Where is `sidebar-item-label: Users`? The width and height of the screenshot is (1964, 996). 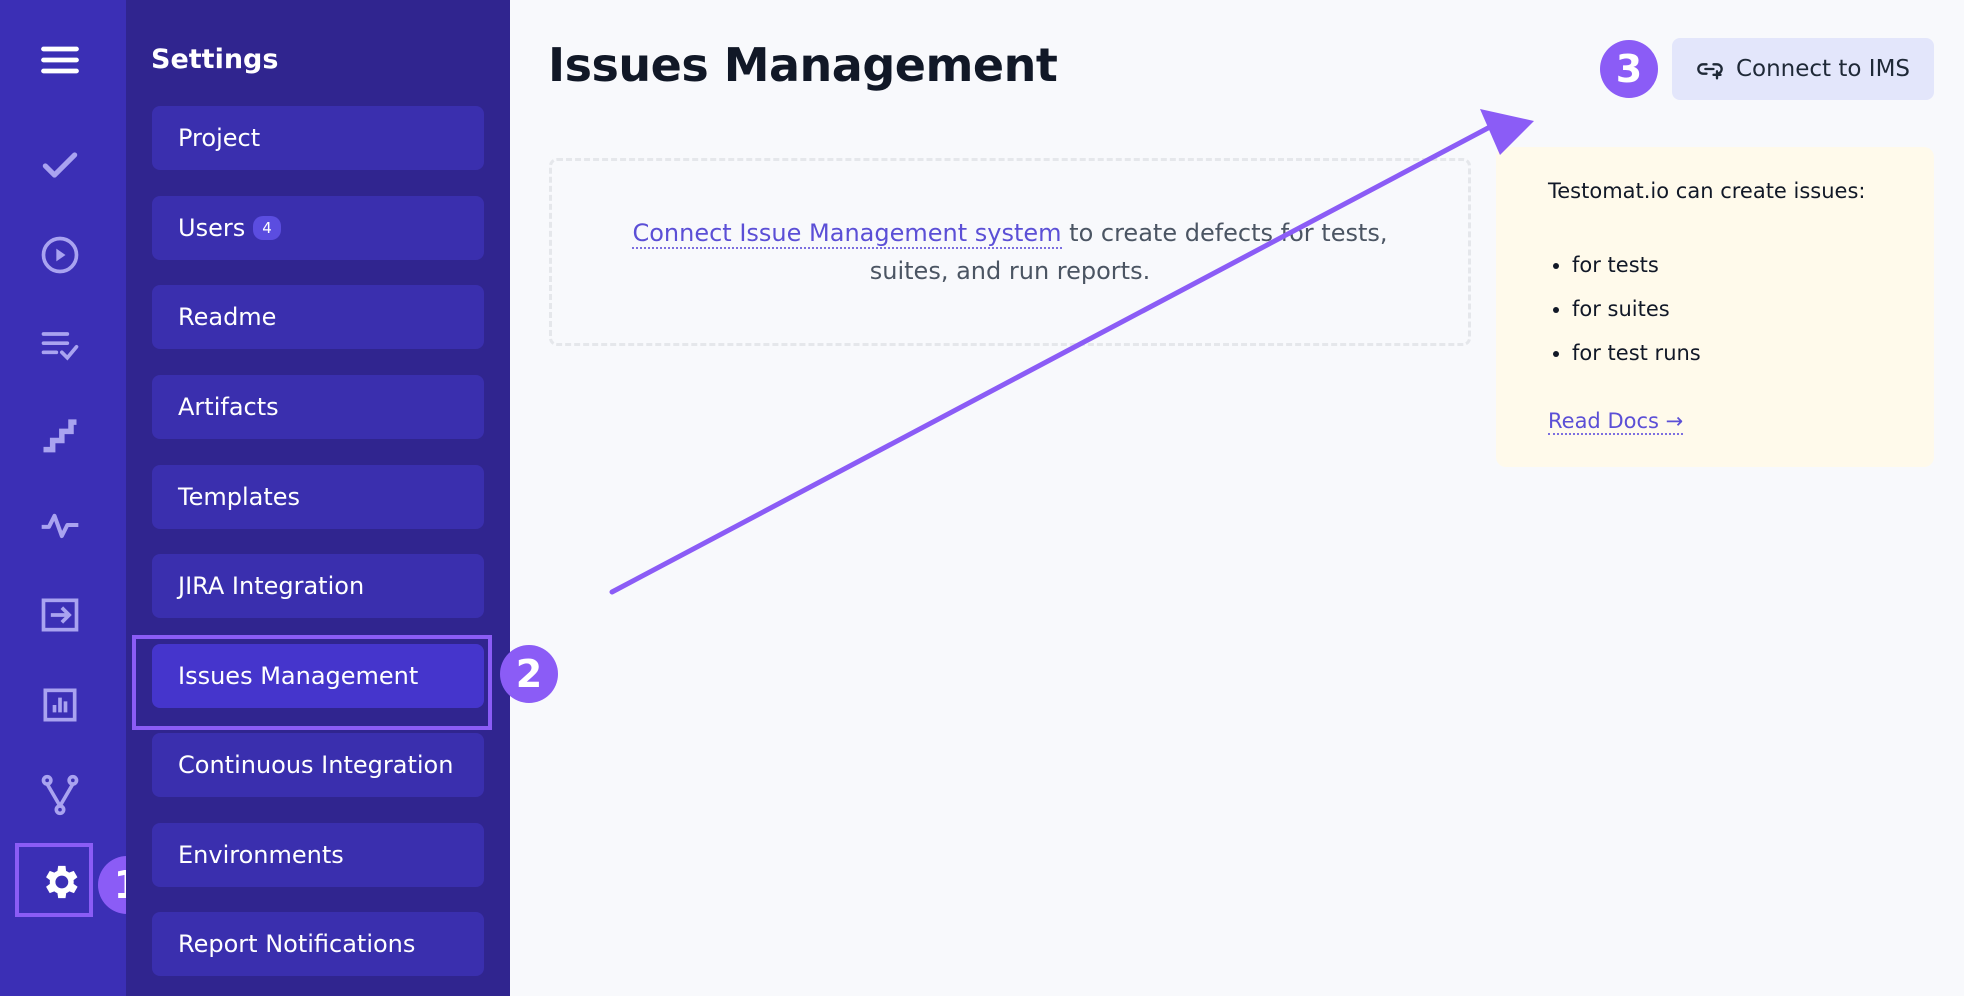 sidebar-item-label: Users is located at coordinates (212, 228).